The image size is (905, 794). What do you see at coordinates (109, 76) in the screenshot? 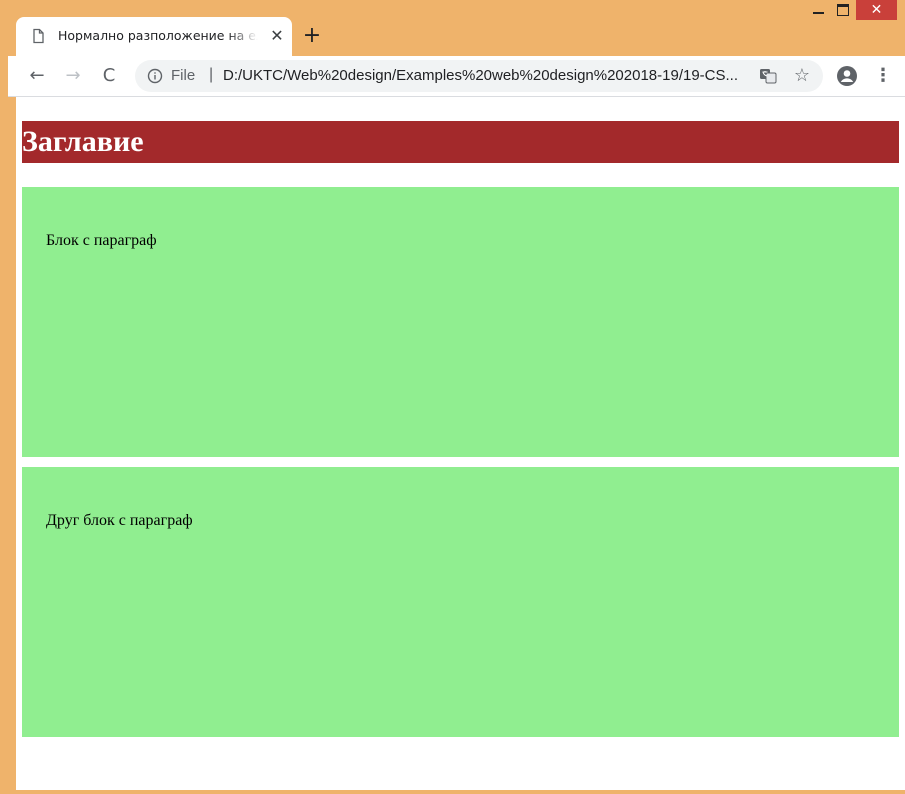
I see `reload-button: C` at bounding box center [109, 76].